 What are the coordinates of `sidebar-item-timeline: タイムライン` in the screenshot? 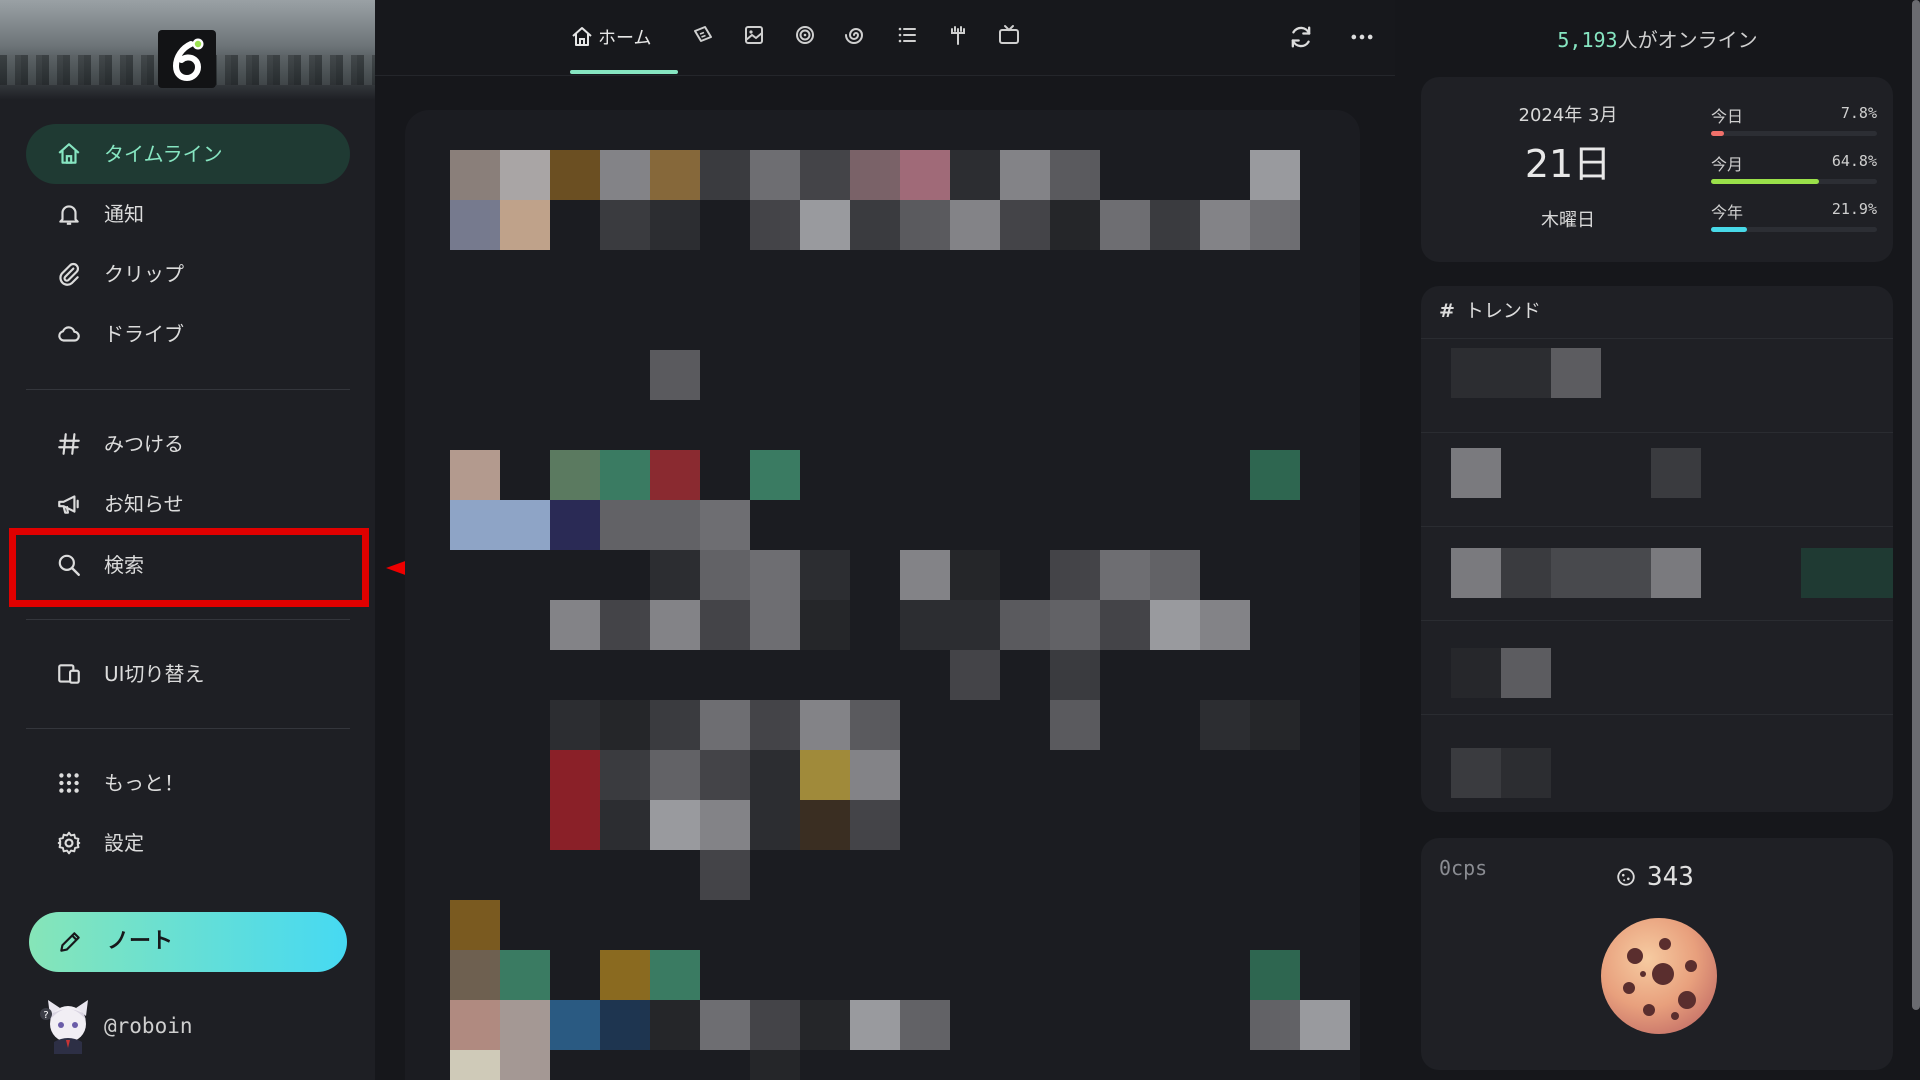 It's located at (188, 154).